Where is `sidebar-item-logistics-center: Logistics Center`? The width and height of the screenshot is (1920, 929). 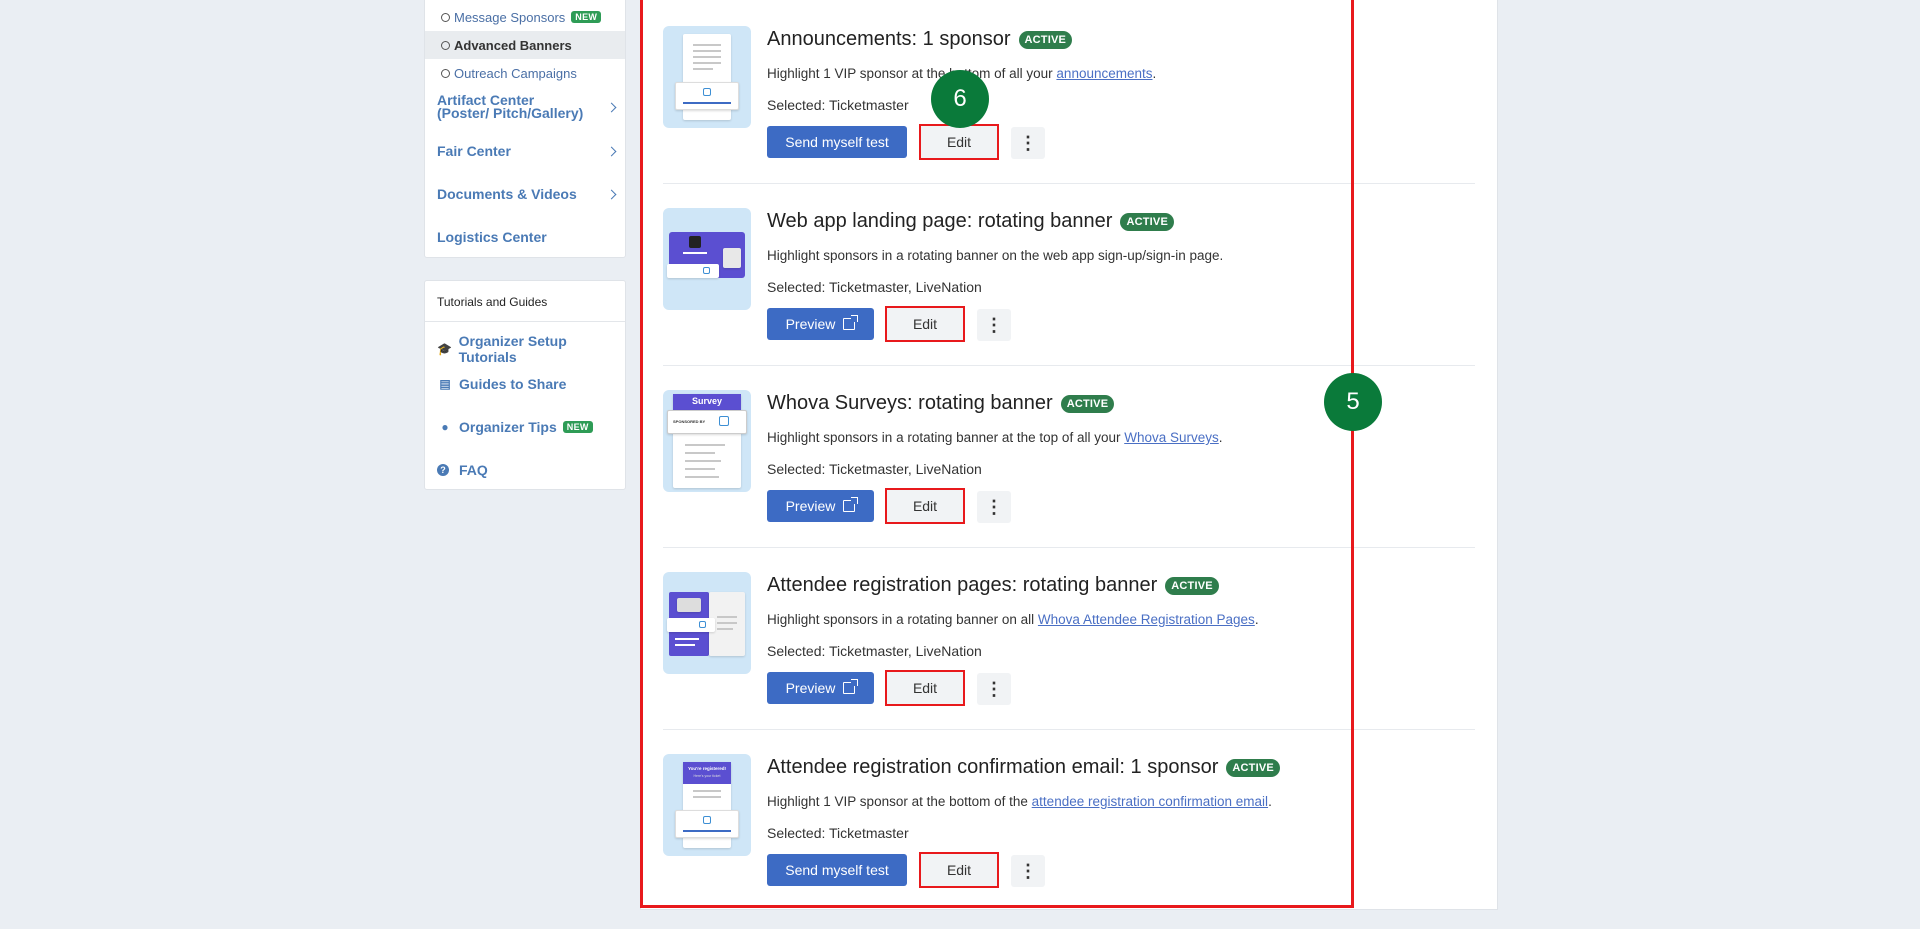 sidebar-item-logistics-center: Logistics Center is located at coordinates (529, 237).